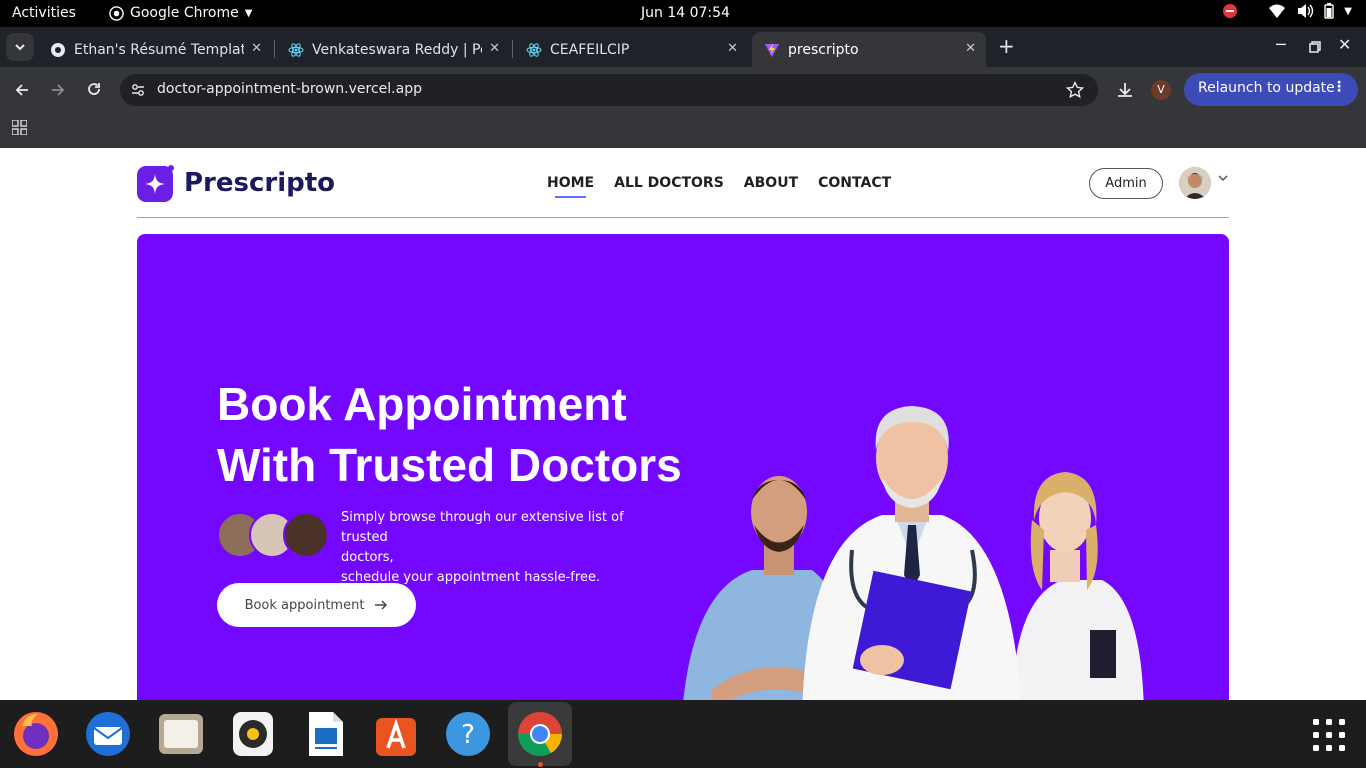 The image size is (1366, 768). What do you see at coordinates (275, 537) in the screenshot?
I see `doctor-avatars-group` at bounding box center [275, 537].